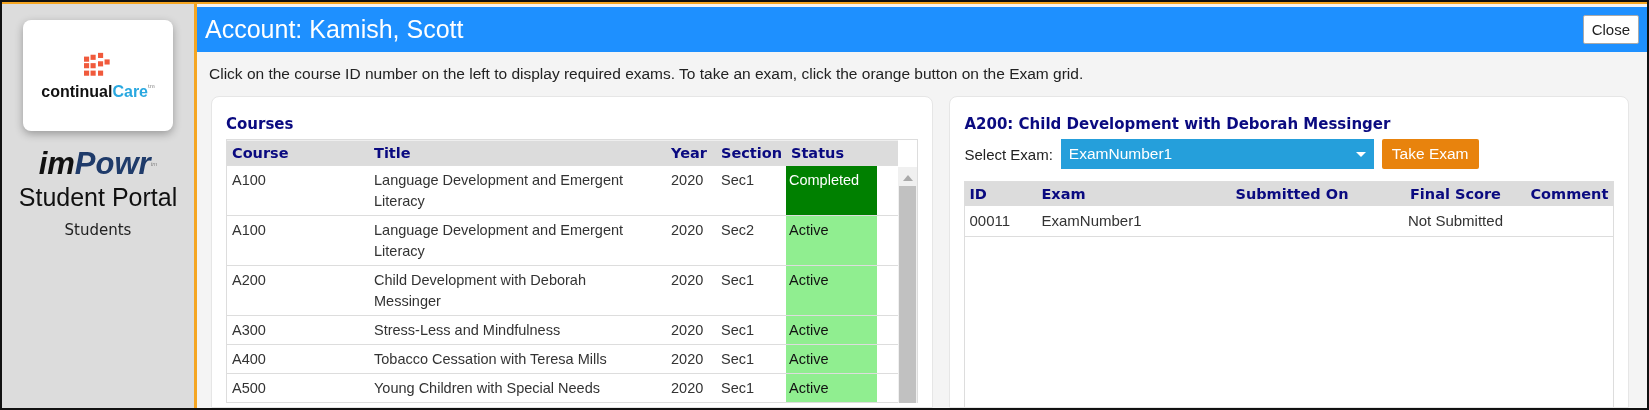 This screenshot has height=410, width=1649. Describe the element at coordinates (1063, 194) in the screenshot. I see `column-header: Exam` at that location.